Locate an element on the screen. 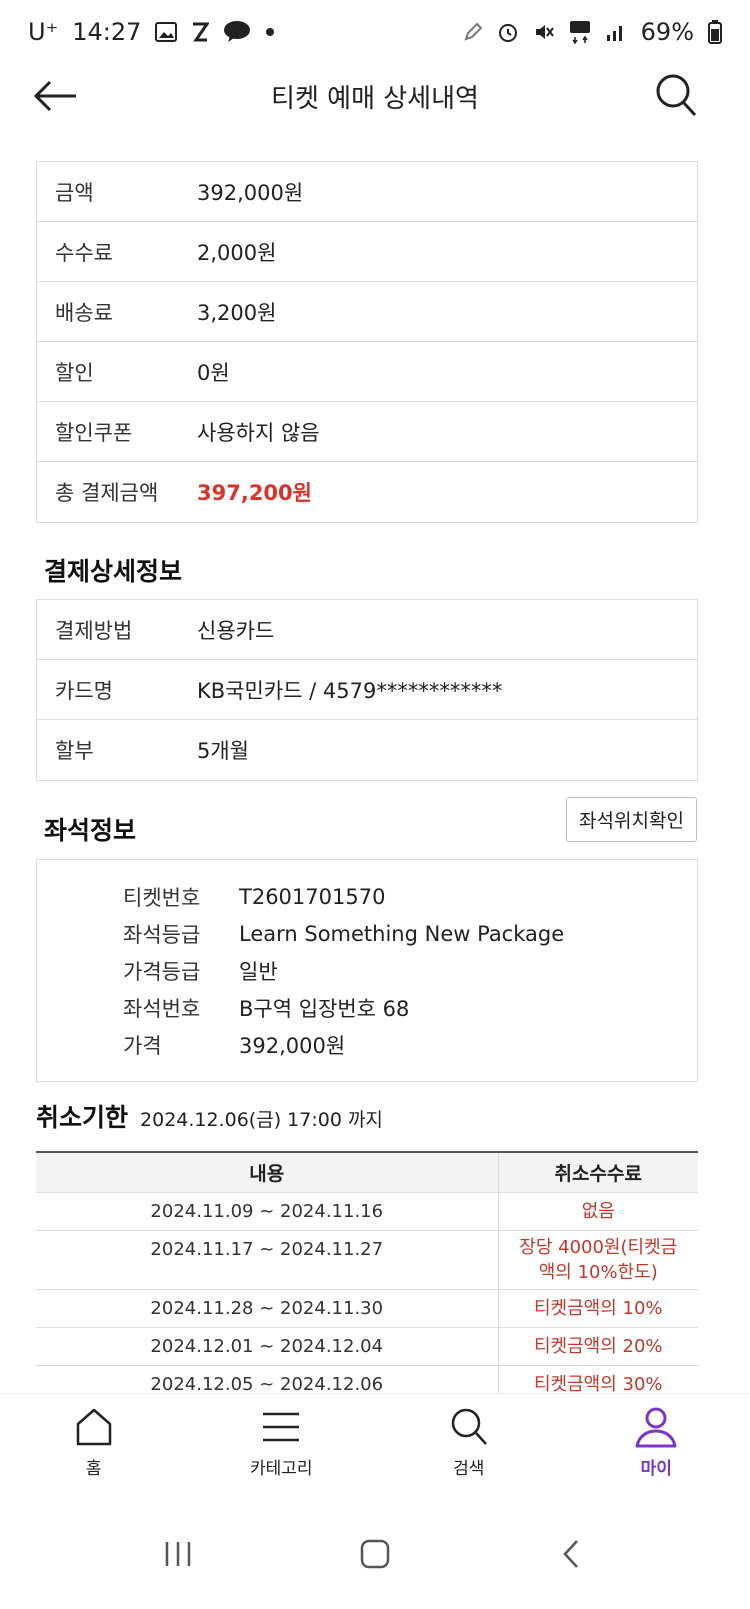 The image size is (750, 1609). battery-percent: 69% is located at coordinates (667, 32).